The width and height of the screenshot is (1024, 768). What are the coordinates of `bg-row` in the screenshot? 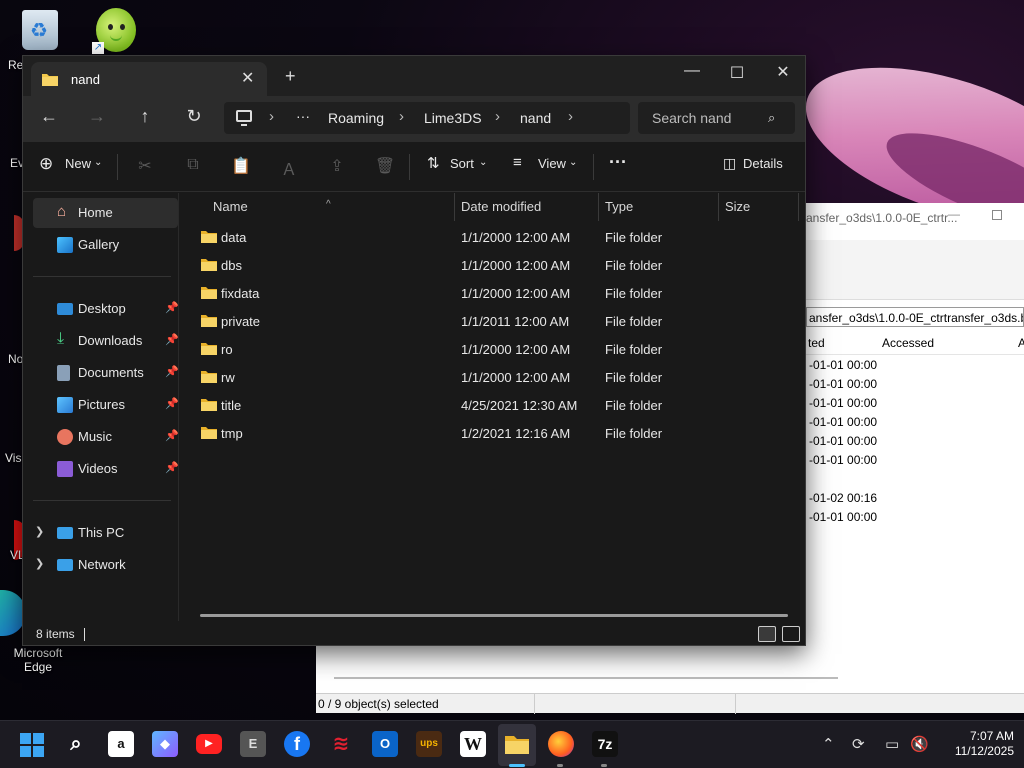 It's located at (843, 479).